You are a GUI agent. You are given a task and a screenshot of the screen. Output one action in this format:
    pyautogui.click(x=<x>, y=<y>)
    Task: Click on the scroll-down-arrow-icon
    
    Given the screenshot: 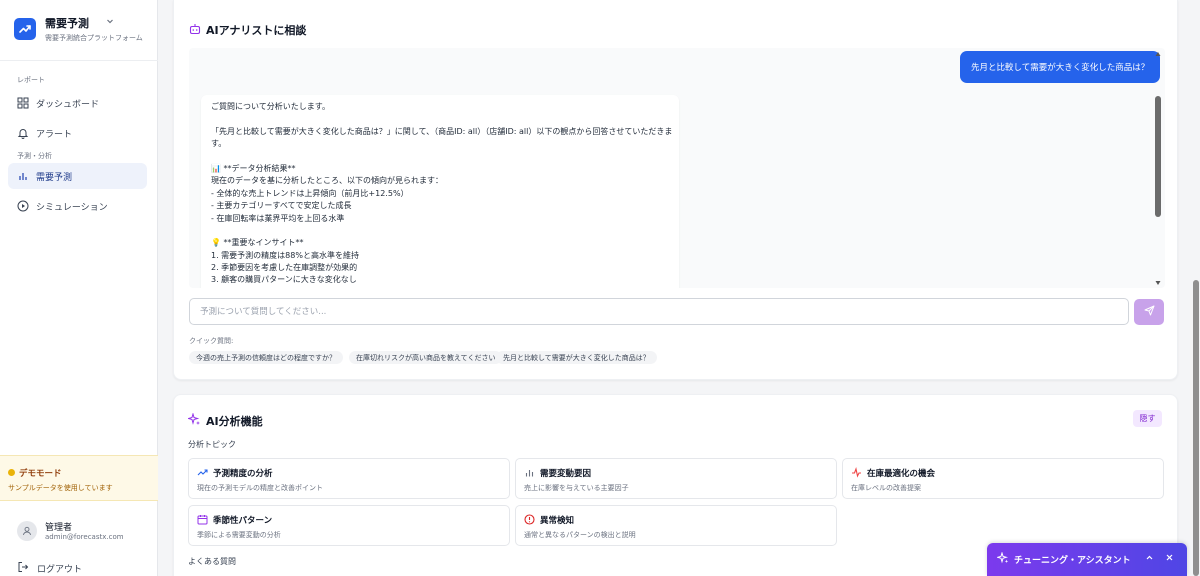 What is the action you would take?
    pyautogui.click(x=1158, y=283)
    